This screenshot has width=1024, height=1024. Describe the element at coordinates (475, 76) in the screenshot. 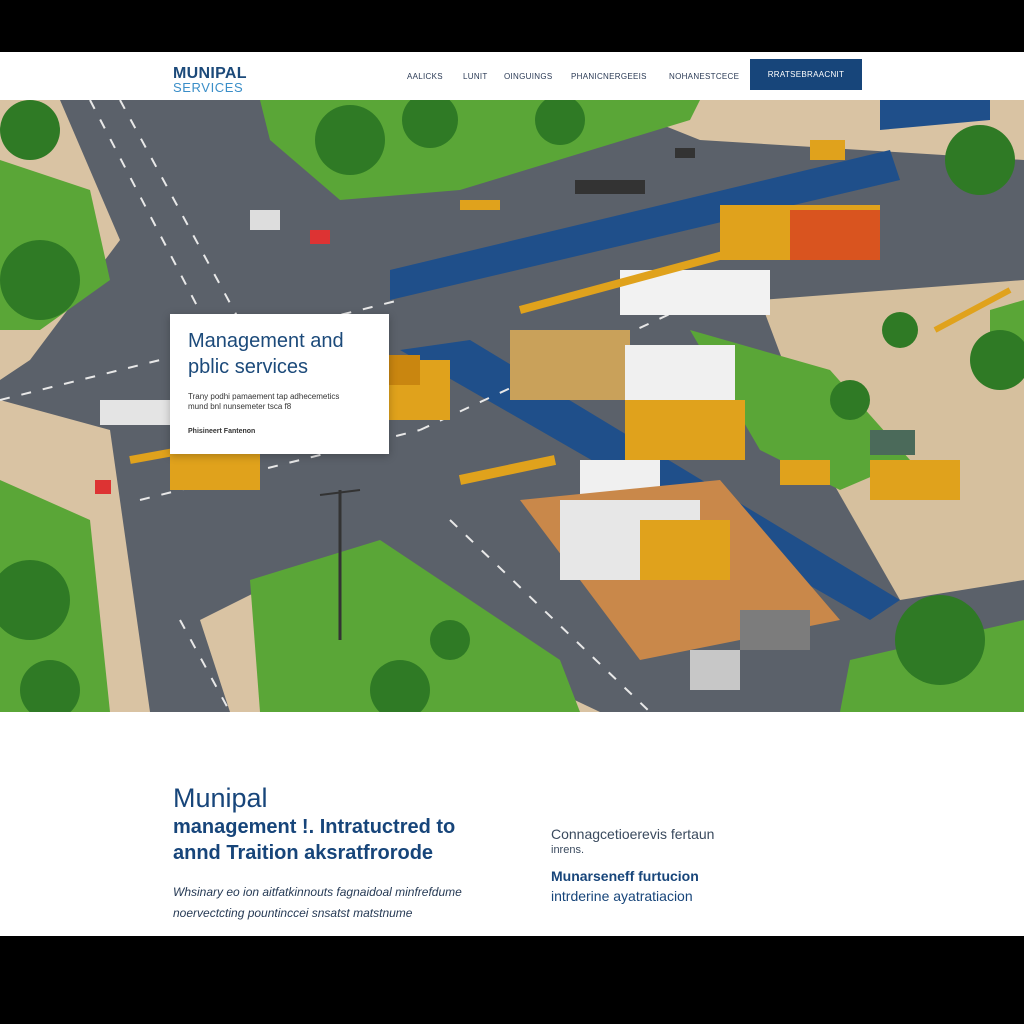

I see `nav-link-2: LUNIT` at that location.